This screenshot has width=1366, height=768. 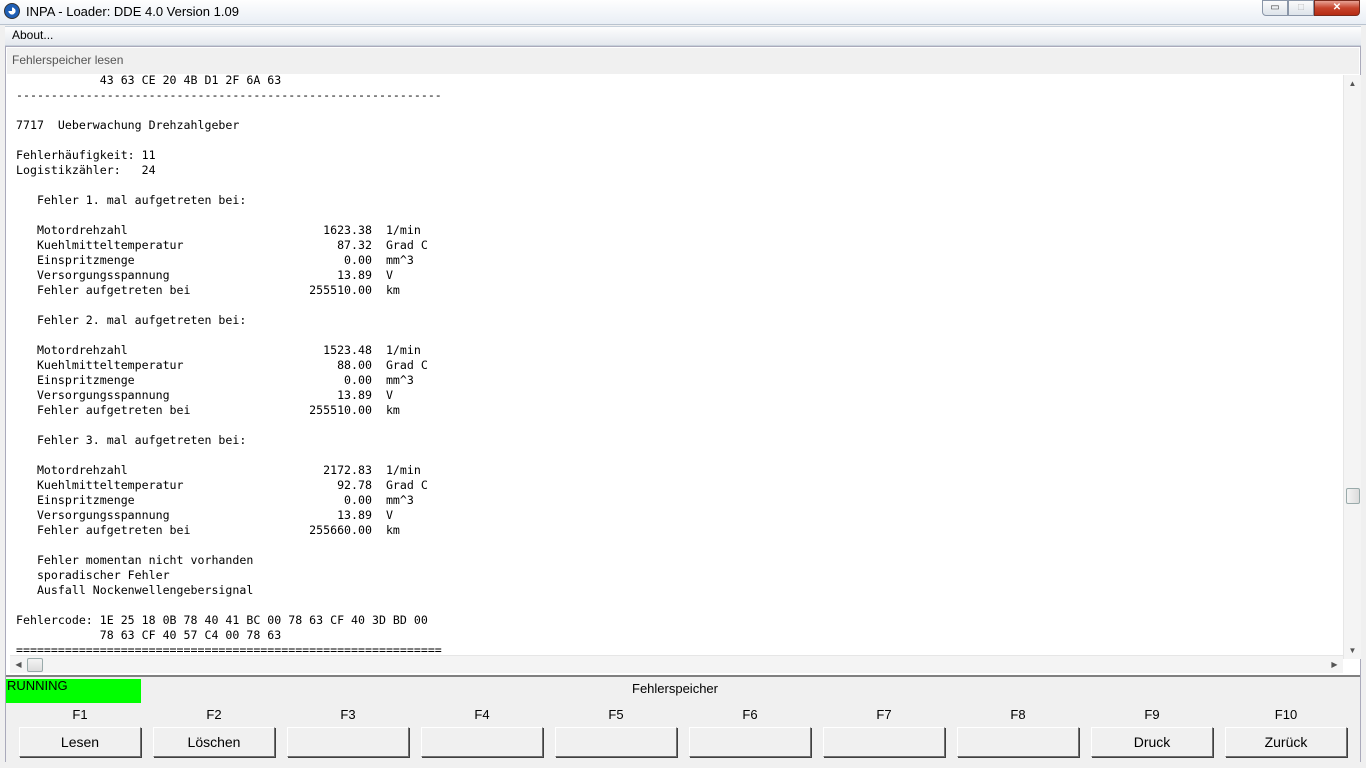 What do you see at coordinates (348, 742) in the screenshot?
I see `fkey-button-f3` at bounding box center [348, 742].